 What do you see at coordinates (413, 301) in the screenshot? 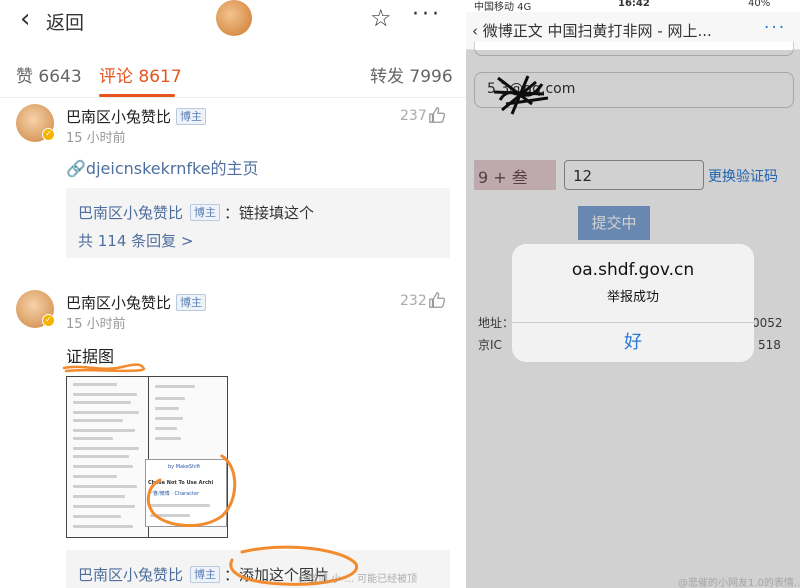
I see `like-count: 232` at bounding box center [413, 301].